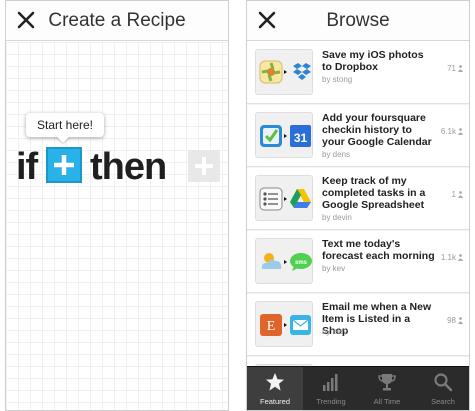  Describe the element at coordinates (300, 198) in the screenshot. I see `google-drive-icon` at that location.